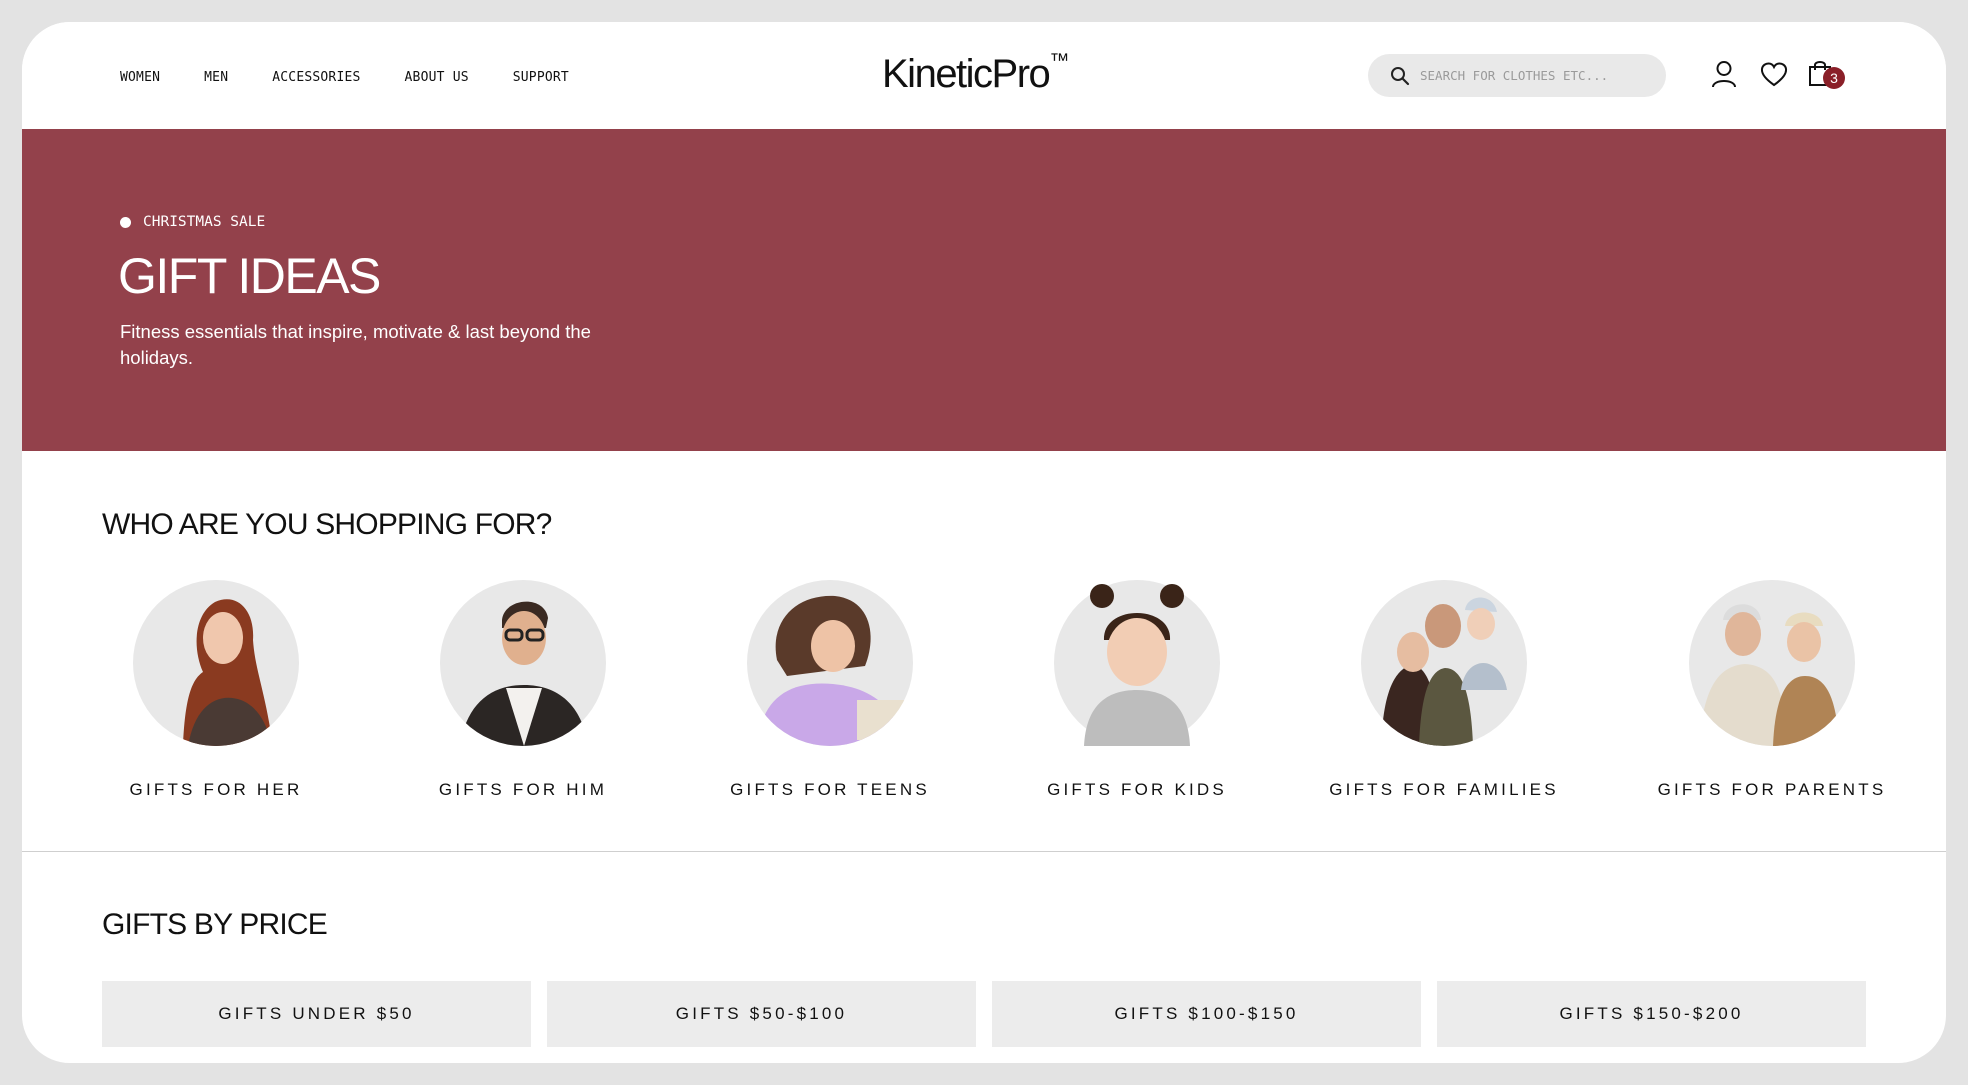  I want to click on search-bar, so click(1517, 75).